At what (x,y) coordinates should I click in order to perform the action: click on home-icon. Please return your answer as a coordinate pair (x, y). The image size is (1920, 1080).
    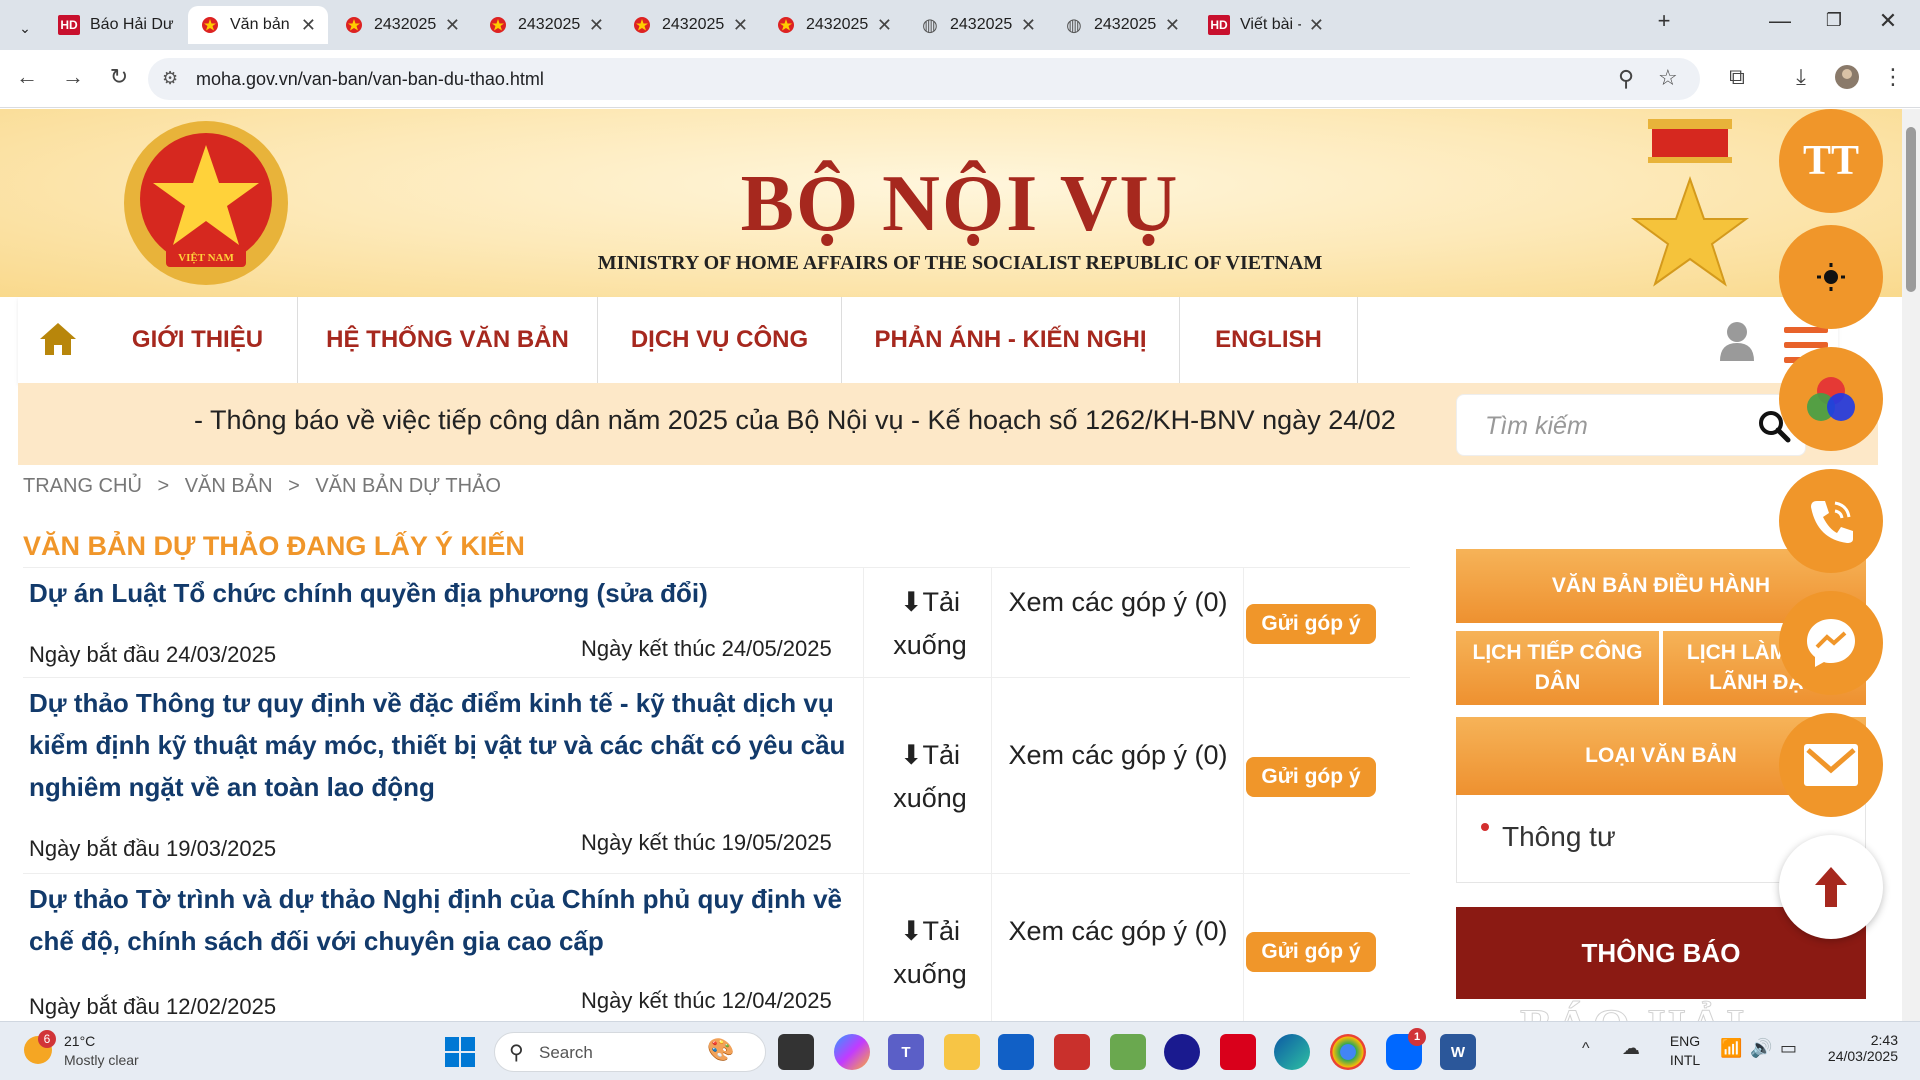
    Looking at the image, I should click on (58, 341).